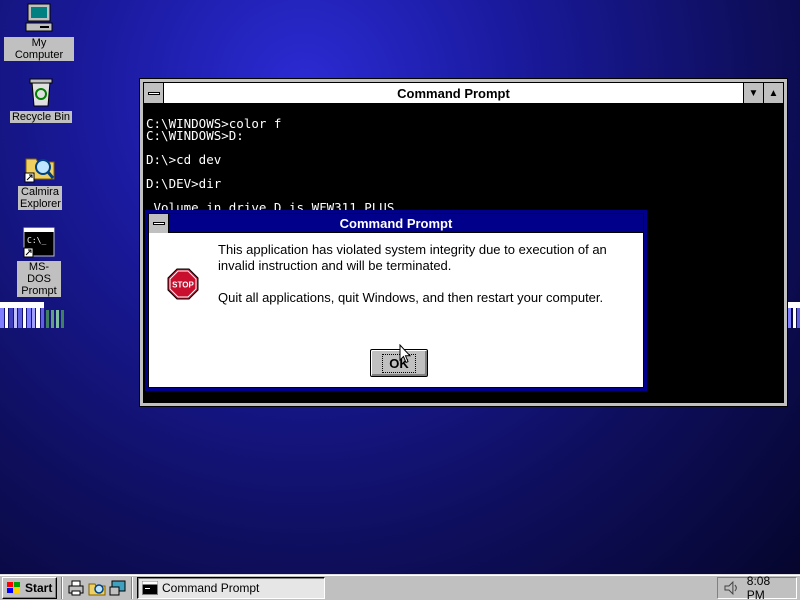 Image resolution: width=800 pixels, height=600 pixels. I want to click on console-line: D:\DEV>dir, so click(184, 183).